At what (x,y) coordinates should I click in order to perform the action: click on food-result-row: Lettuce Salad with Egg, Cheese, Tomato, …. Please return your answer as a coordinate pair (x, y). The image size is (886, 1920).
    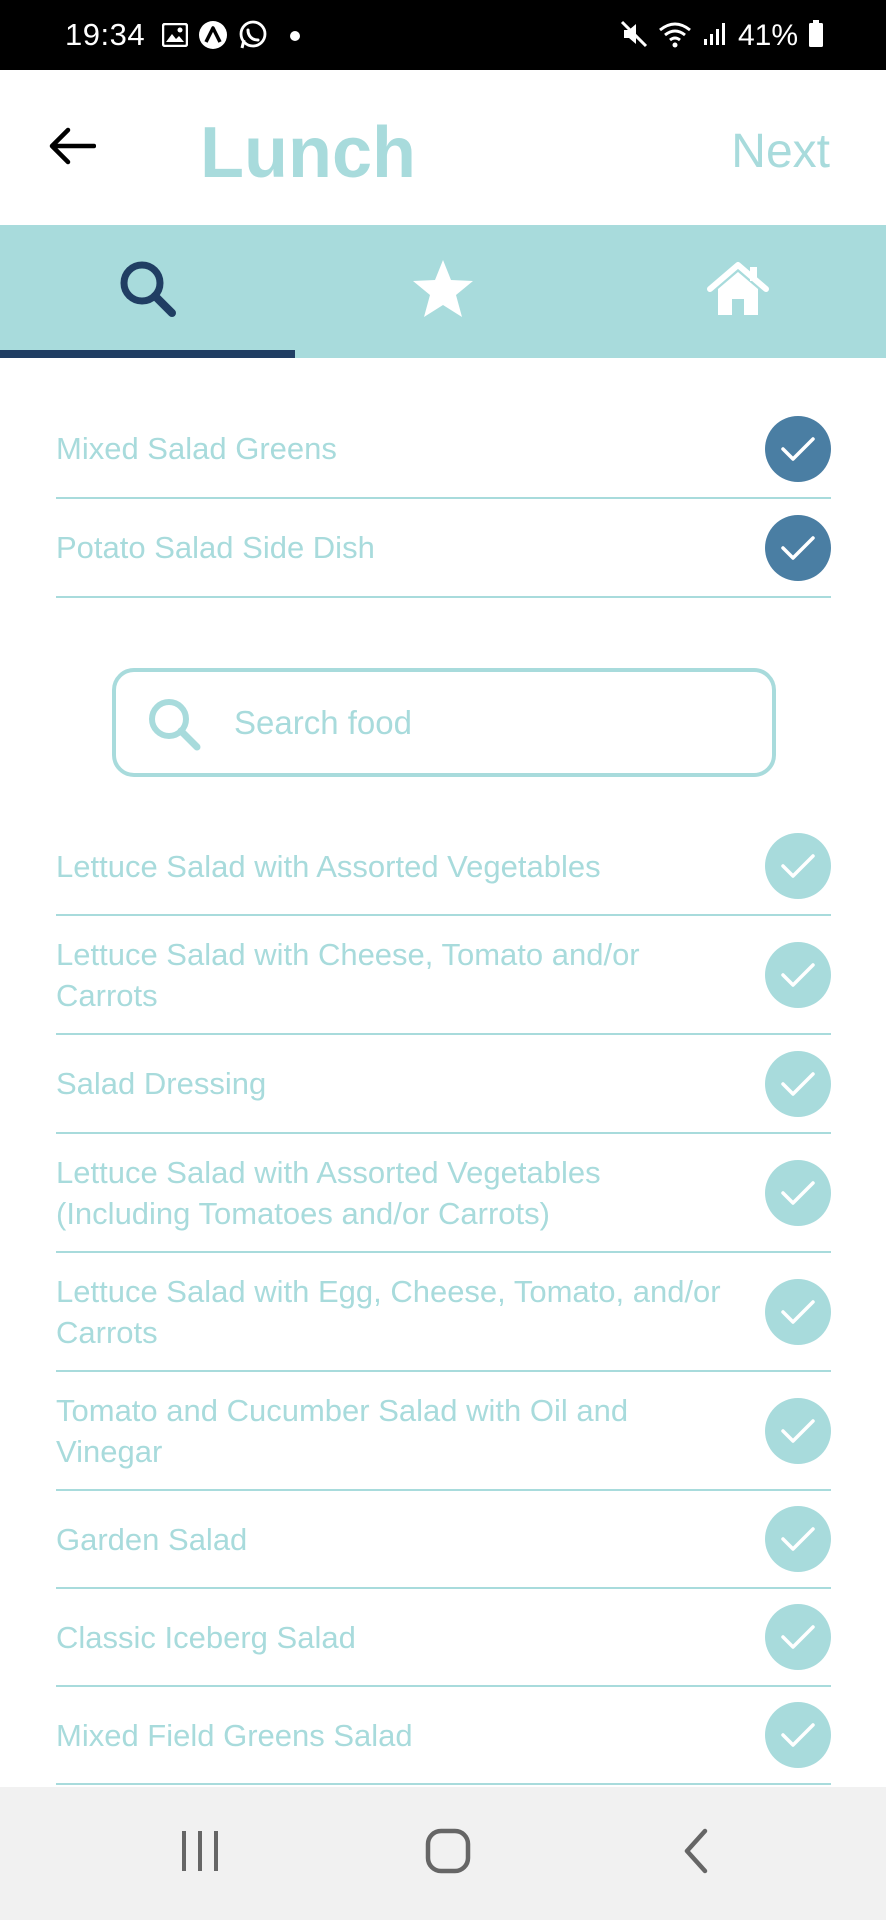
    Looking at the image, I should click on (443, 1312).